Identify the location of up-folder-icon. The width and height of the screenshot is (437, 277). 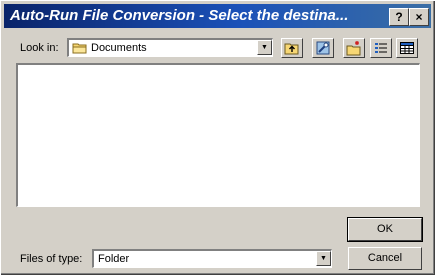
(291, 49).